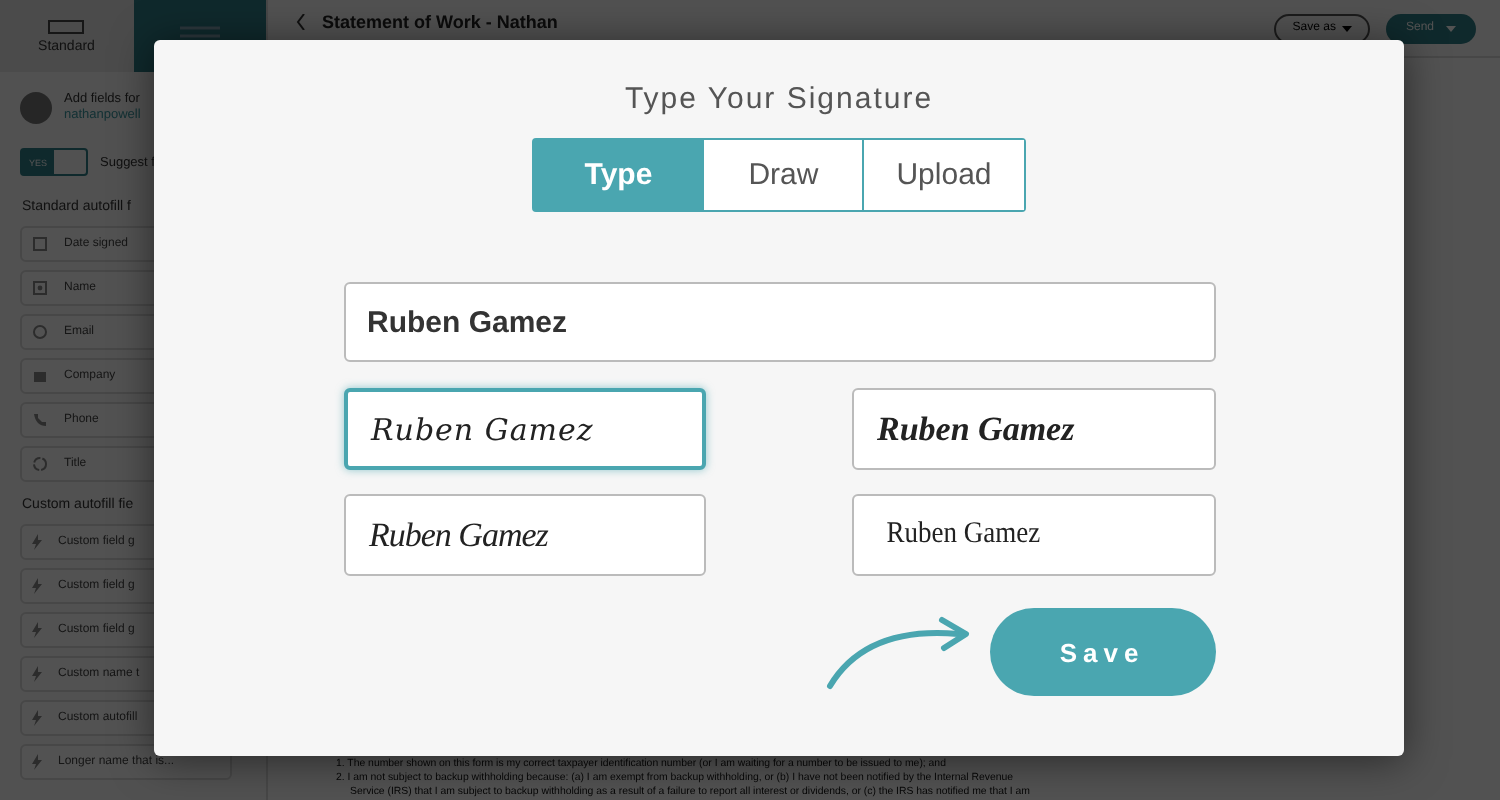 The height and width of the screenshot is (800, 1500). I want to click on arrow-icon, so click(899, 652).